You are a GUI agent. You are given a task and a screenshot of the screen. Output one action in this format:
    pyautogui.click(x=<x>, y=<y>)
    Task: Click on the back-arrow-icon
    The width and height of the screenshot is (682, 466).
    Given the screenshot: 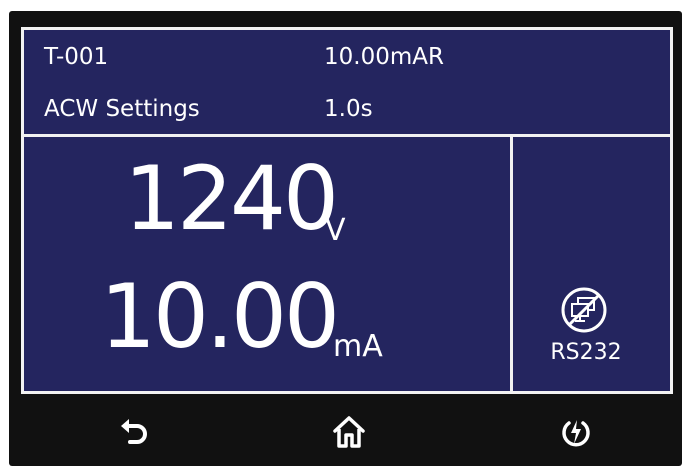 What is the action you would take?
    pyautogui.click(x=134, y=431)
    